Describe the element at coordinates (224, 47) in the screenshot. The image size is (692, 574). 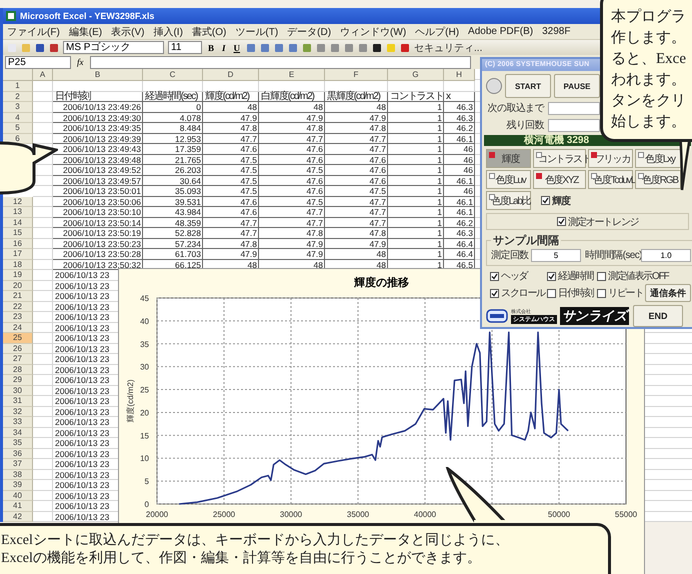
I see `style-button: I` at that location.